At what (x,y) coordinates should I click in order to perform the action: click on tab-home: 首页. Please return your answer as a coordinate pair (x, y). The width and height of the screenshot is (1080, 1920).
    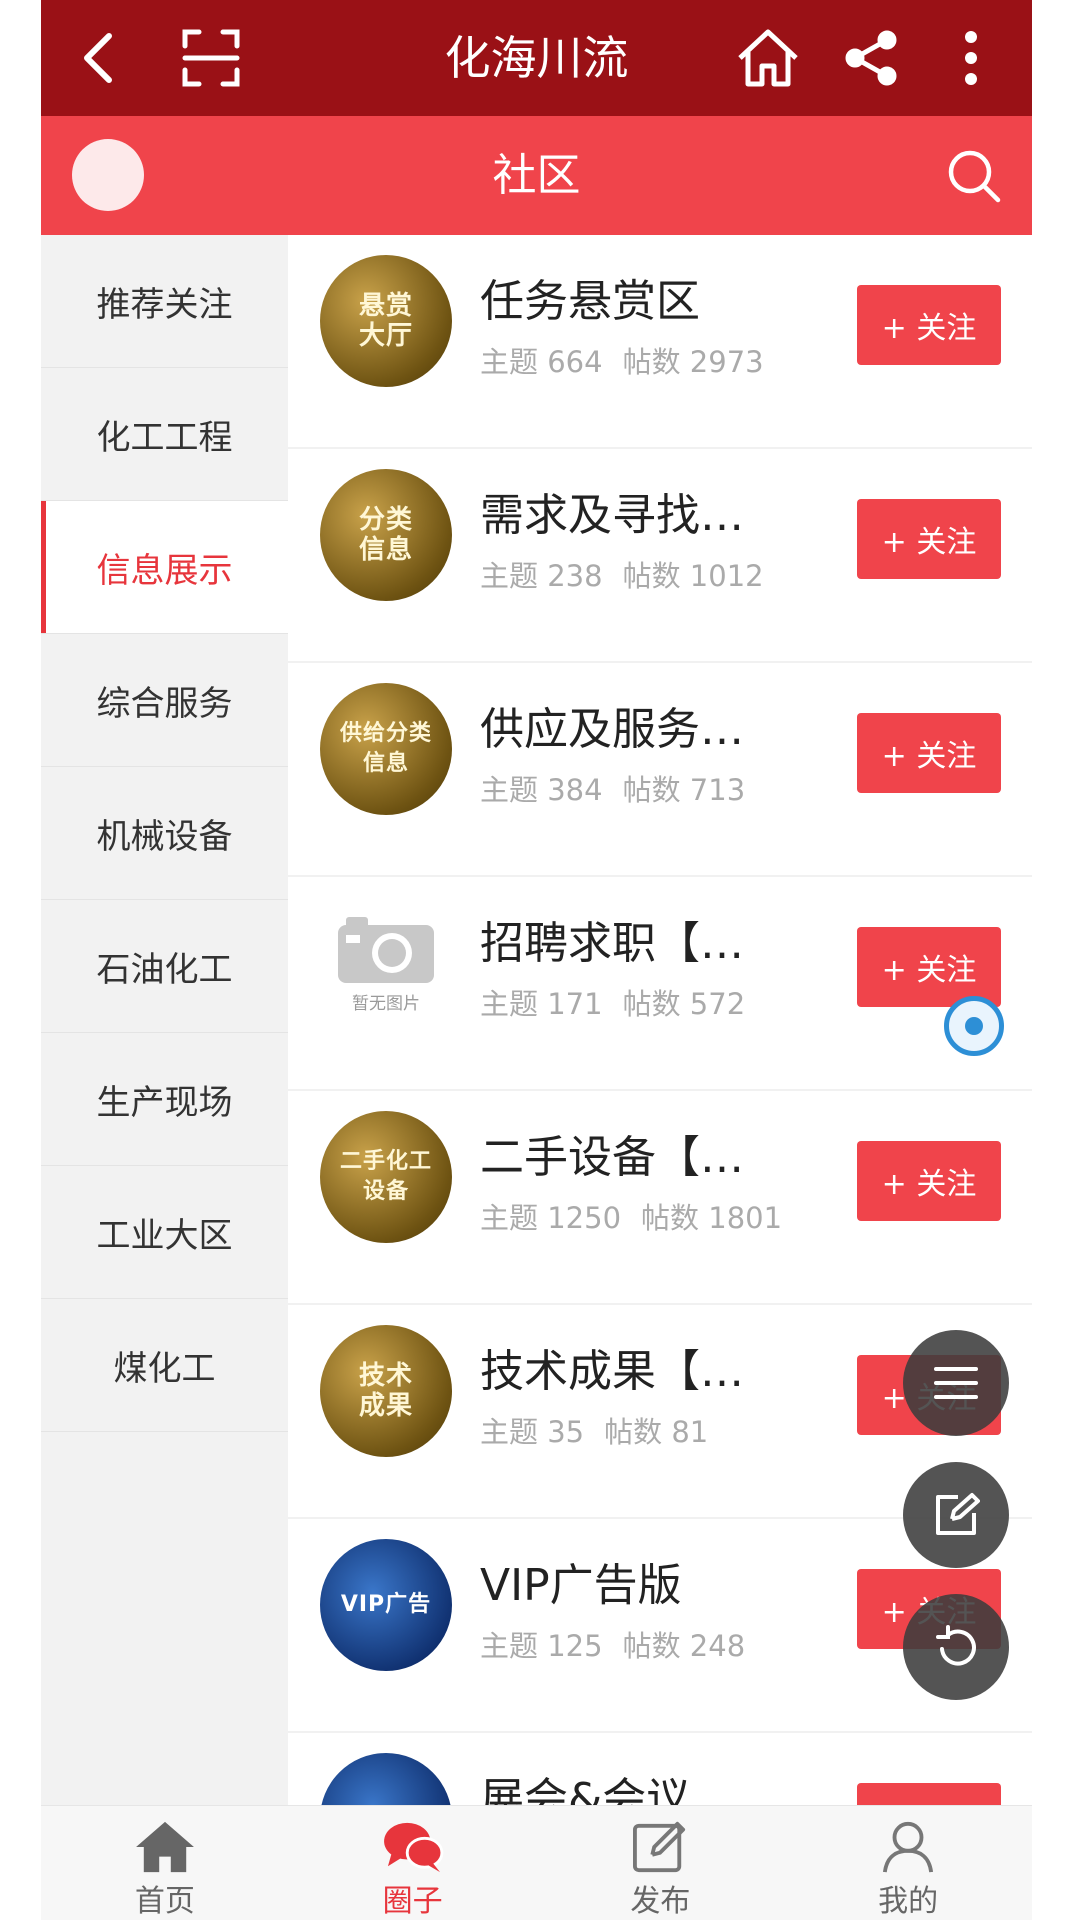
    Looking at the image, I should click on (165, 1863).